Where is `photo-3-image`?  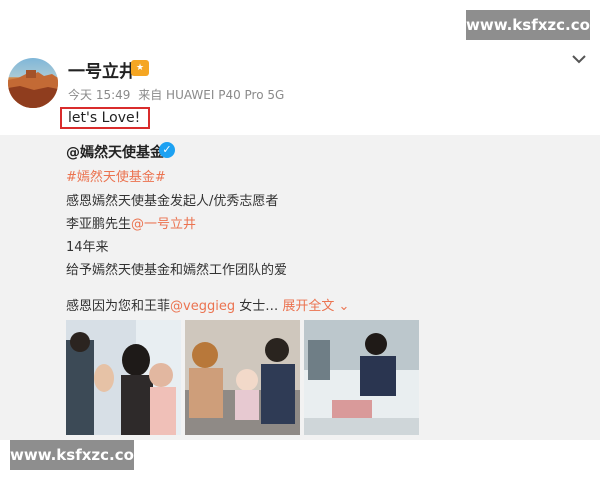
photo-3-image is located at coordinates (361, 377).